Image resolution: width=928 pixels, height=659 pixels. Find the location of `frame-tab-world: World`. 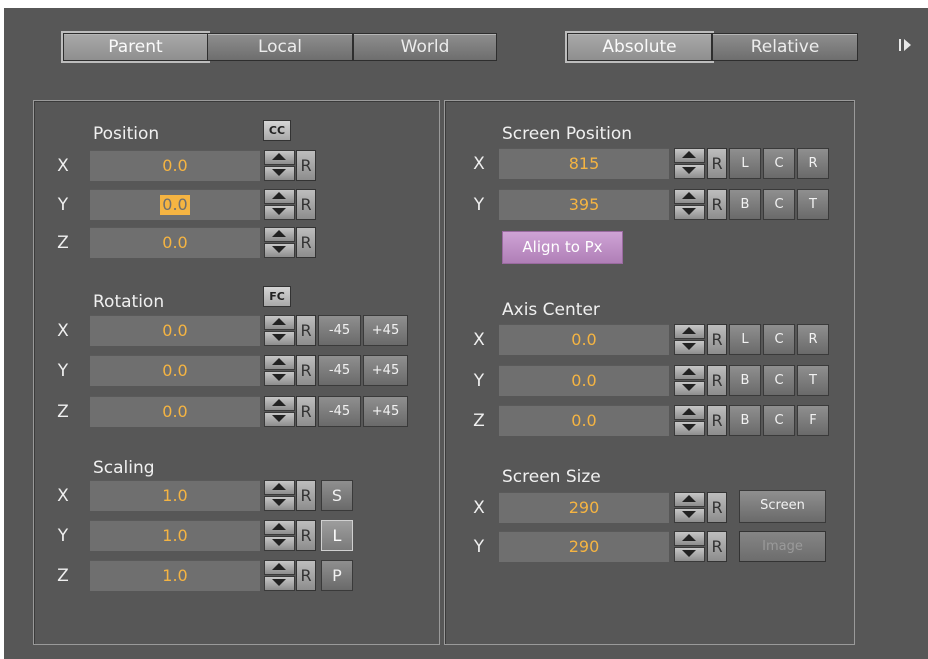

frame-tab-world: World is located at coordinates (425, 47).